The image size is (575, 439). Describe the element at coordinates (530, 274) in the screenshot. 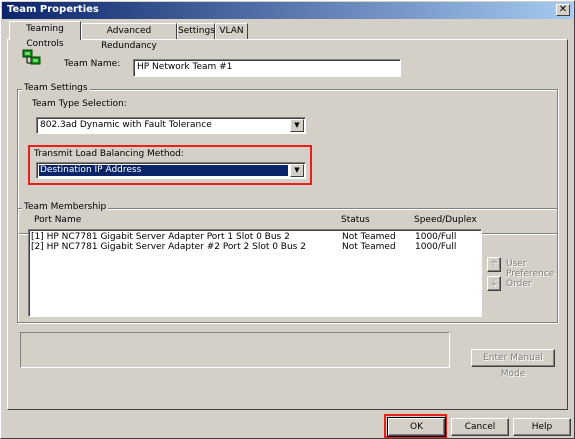

I see `user-preference-label-line2: Preference` at that location.